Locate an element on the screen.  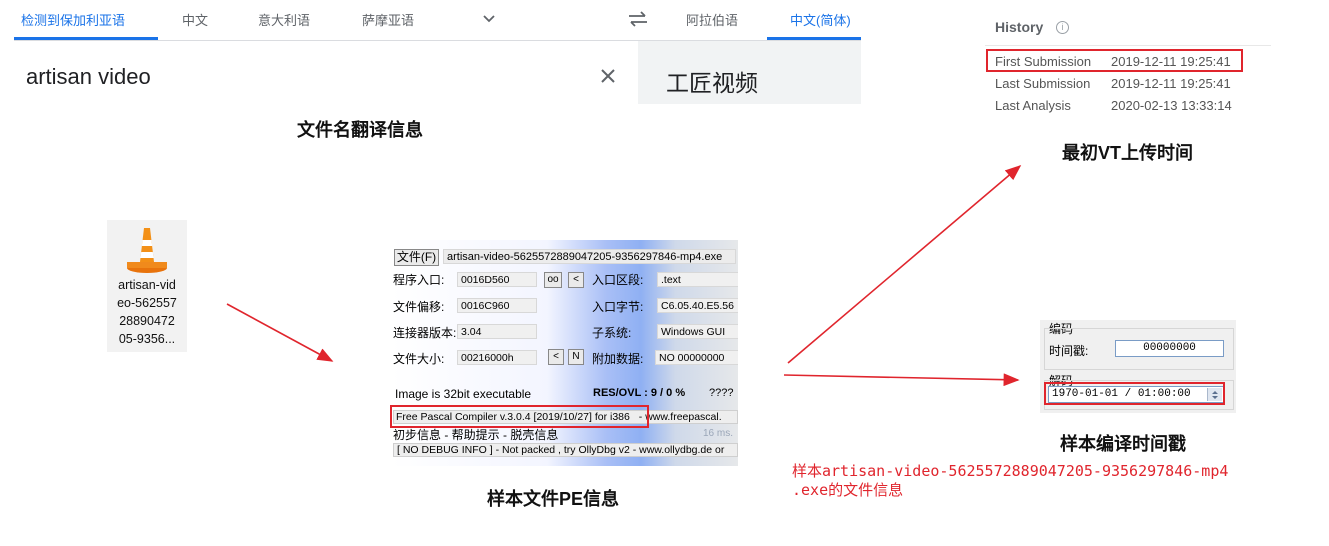
arrow-pe-to-timestamp is located at coordinates (901, 380).